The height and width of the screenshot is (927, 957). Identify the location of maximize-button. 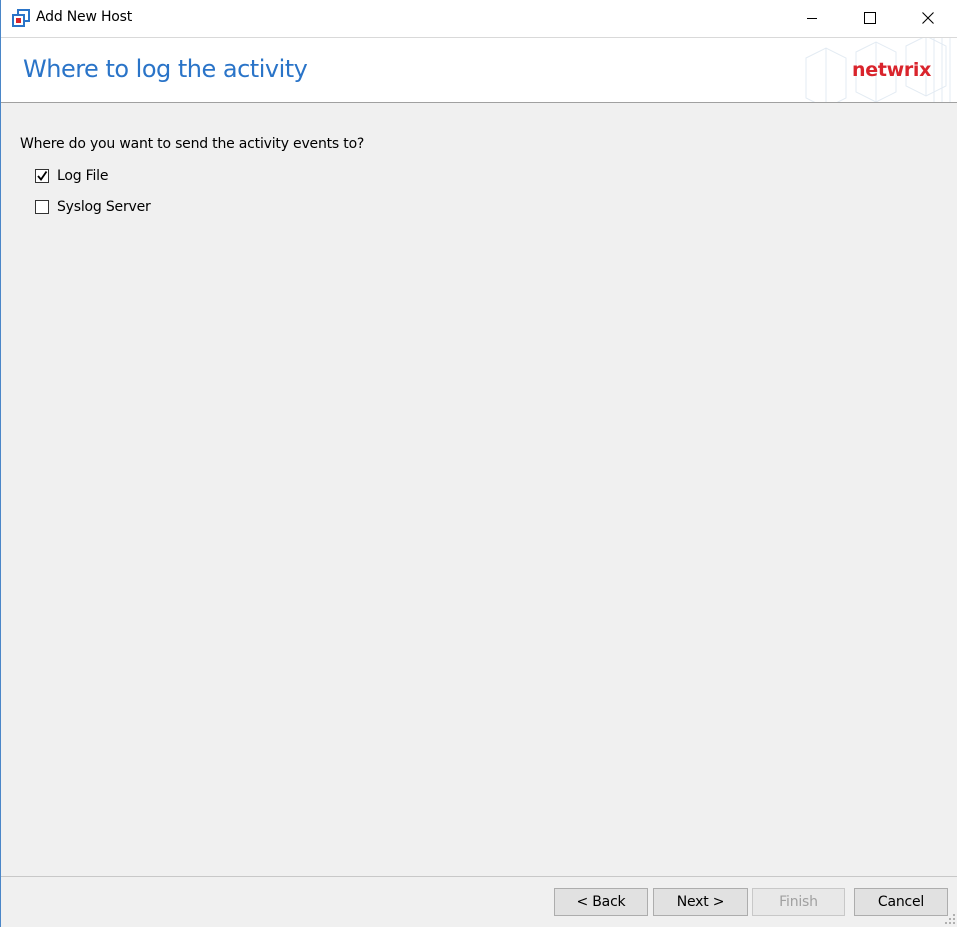
(870, 18).